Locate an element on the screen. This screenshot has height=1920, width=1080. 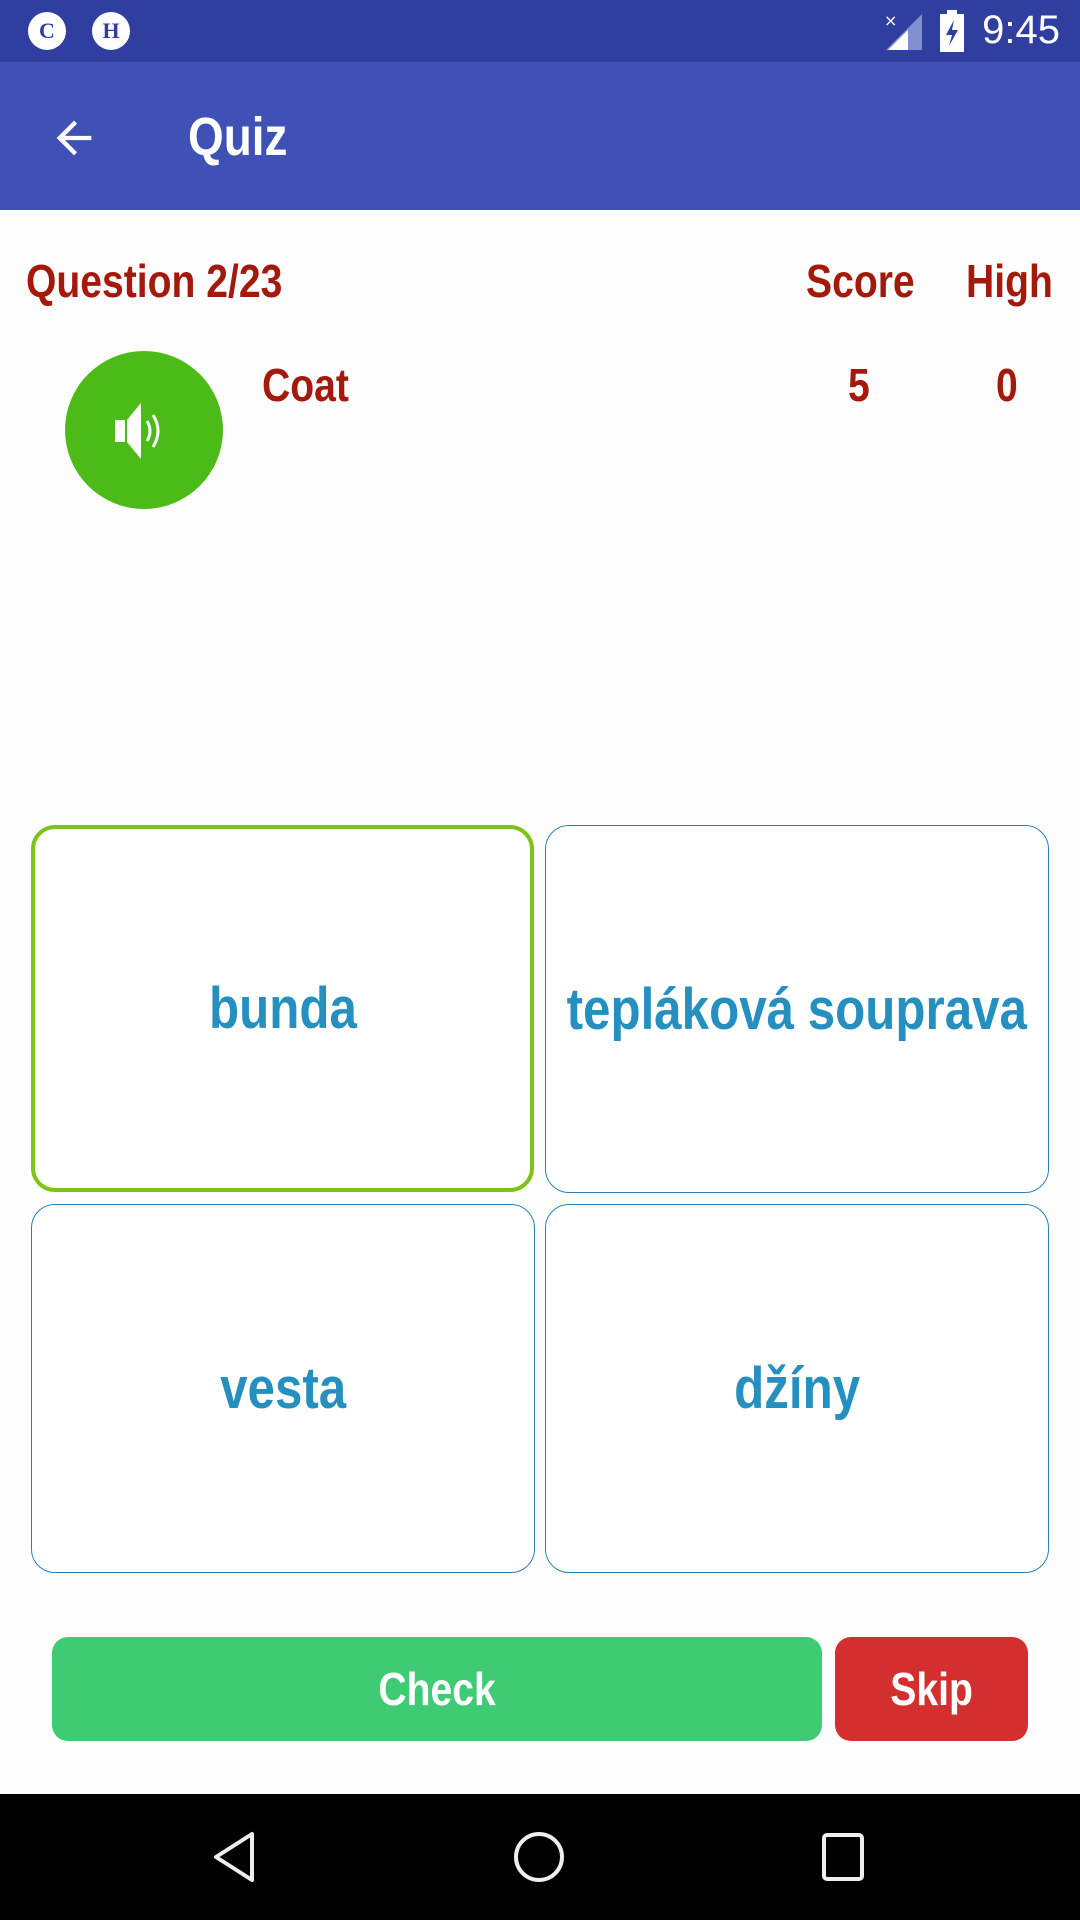
answer-label: džíny is located at coordinates (796, 1388).